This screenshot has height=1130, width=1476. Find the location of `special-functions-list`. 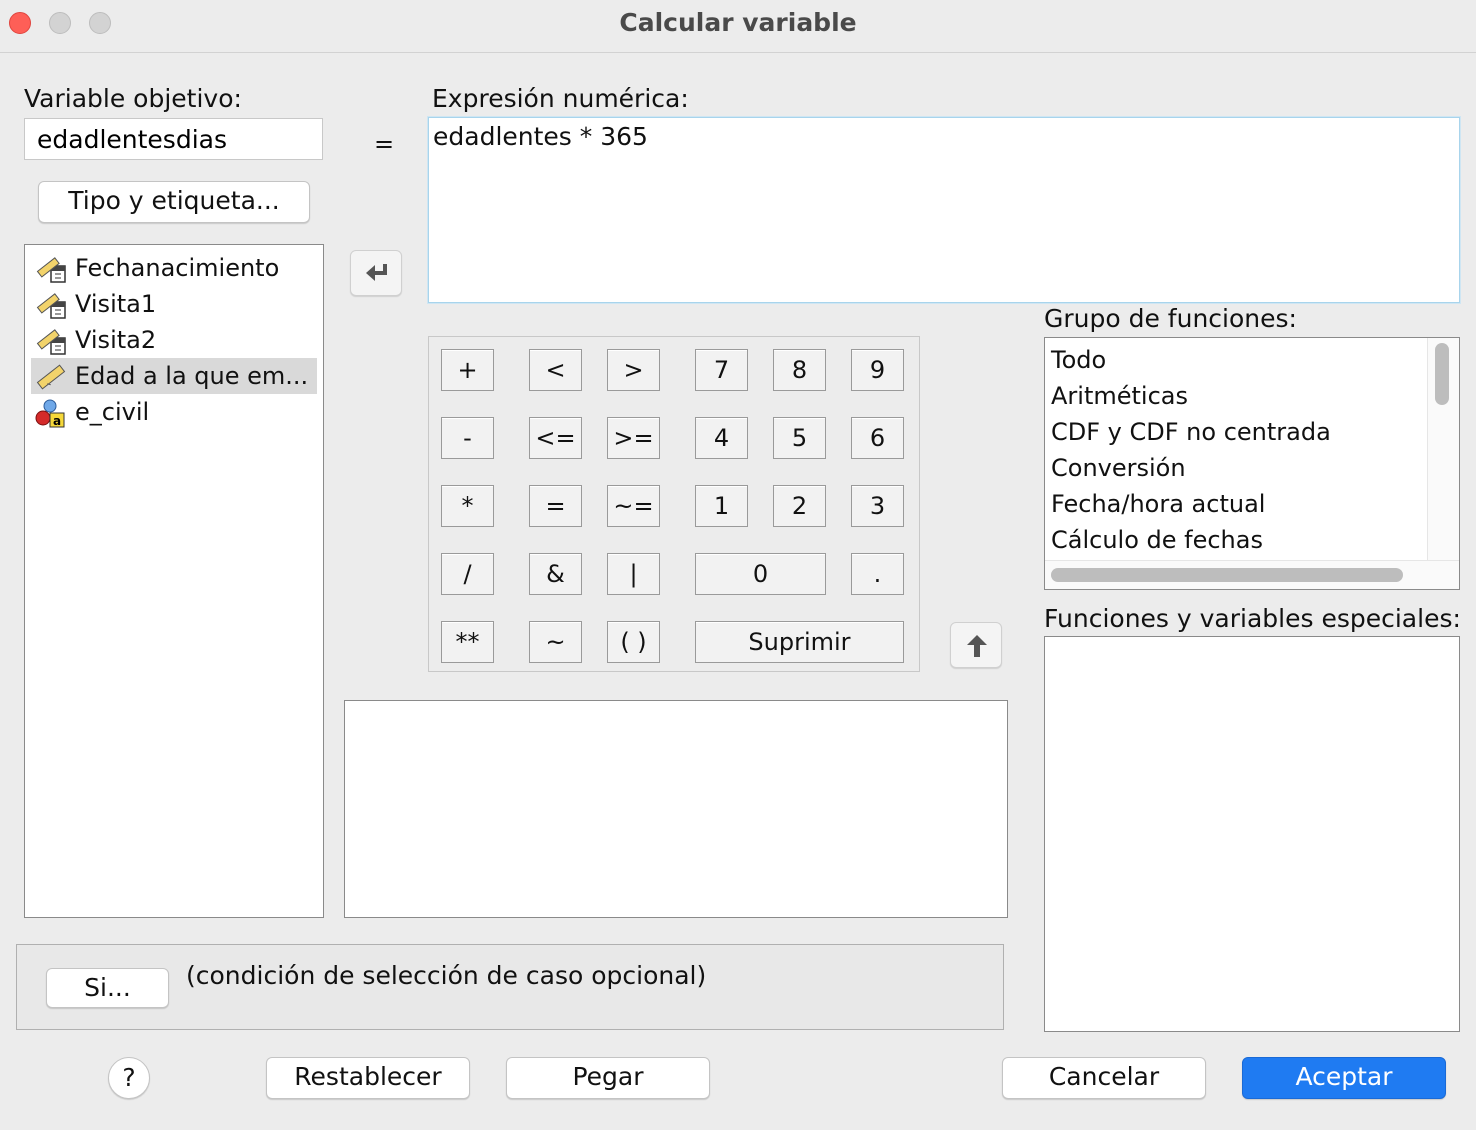

special-functions-list is located at coordinates (1252, 834).